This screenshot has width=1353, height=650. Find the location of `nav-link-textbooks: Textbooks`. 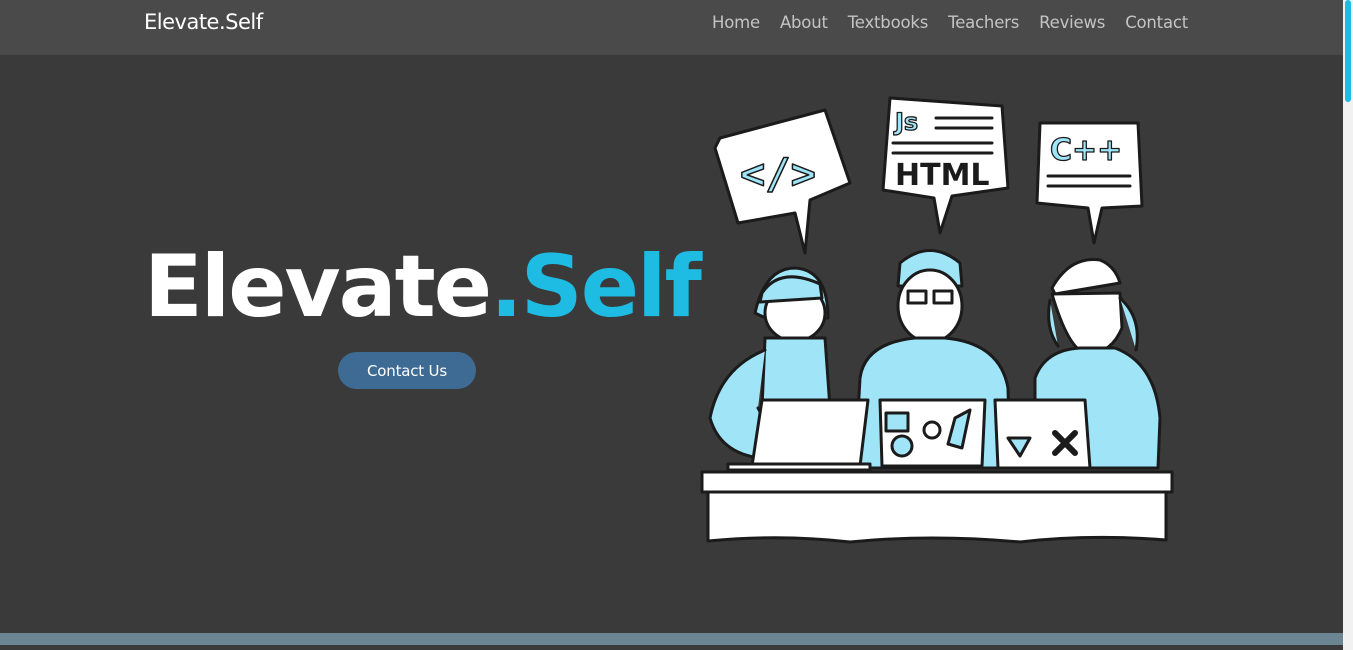

nav-link-textbooks: Textbooks is located at coordinates (888, 22).